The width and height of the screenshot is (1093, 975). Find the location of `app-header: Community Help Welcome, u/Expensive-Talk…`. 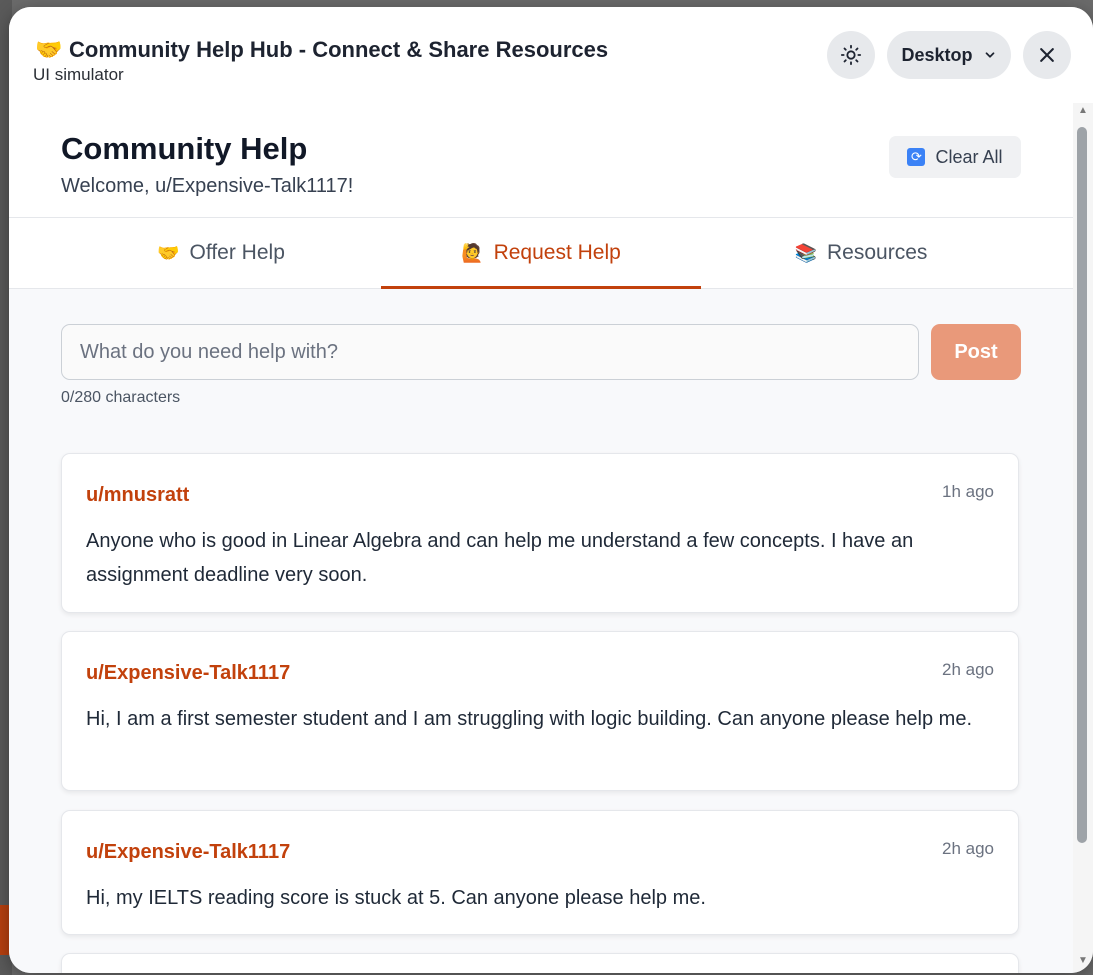

app-header: Community Help Welcome, u/Expensive-Talk… is located at coordinates (541, 160).